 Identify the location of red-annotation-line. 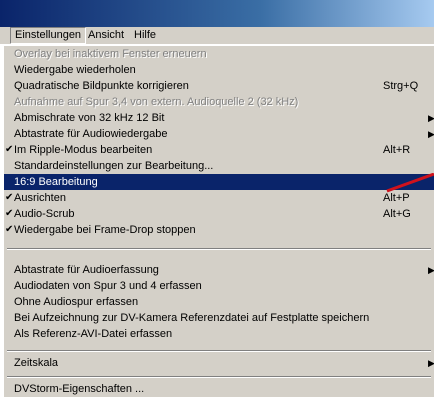
(410, 183).